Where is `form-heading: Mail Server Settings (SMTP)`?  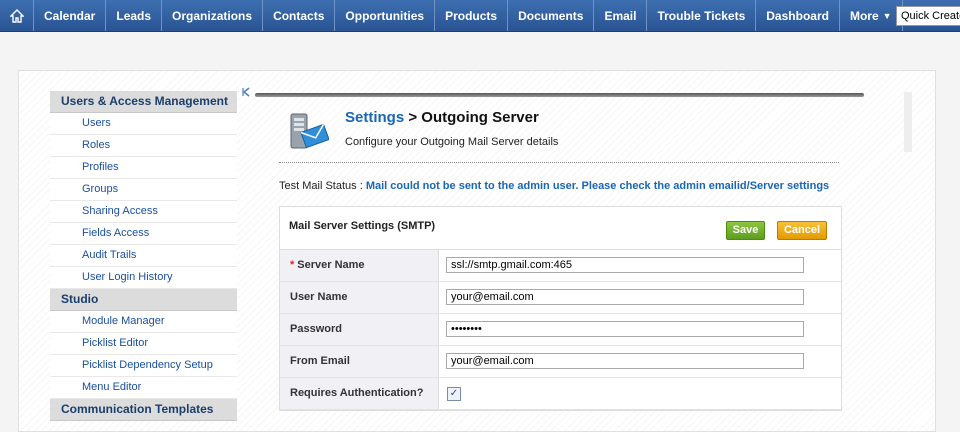 form-heading: Mail Server Settings (SMTP) is located at coordinates (362, 226).